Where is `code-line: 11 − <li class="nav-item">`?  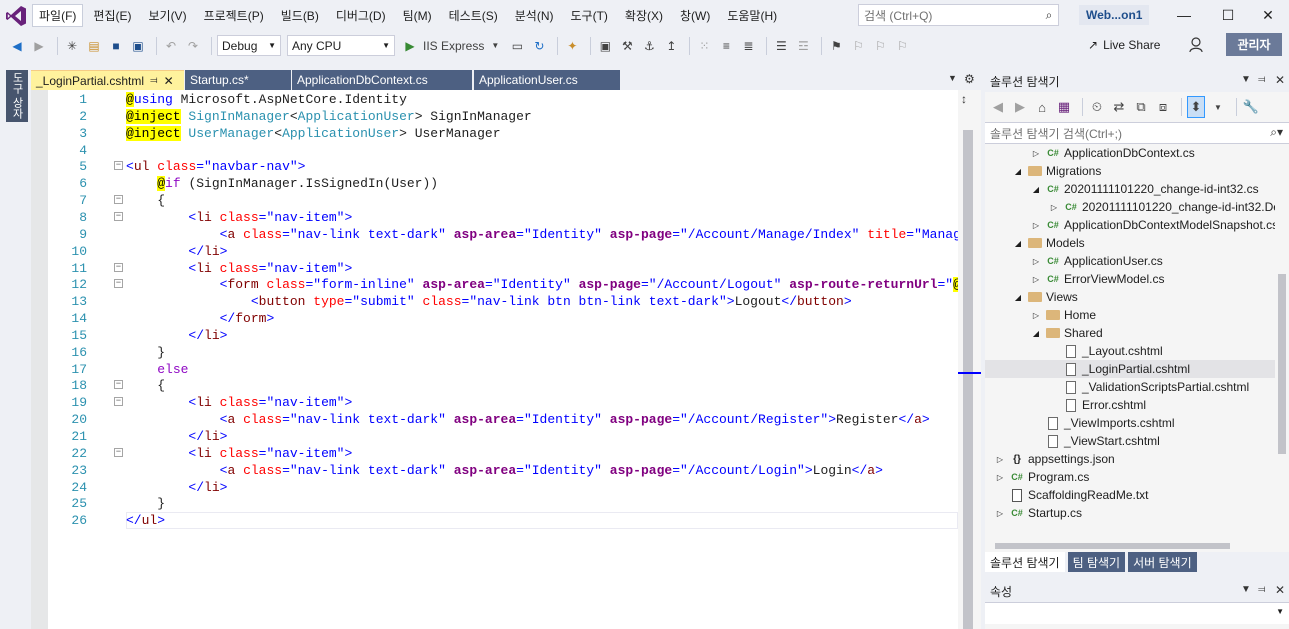
code-line: 11 − <li class="nav-item"> is located at coordinates (494, 268).